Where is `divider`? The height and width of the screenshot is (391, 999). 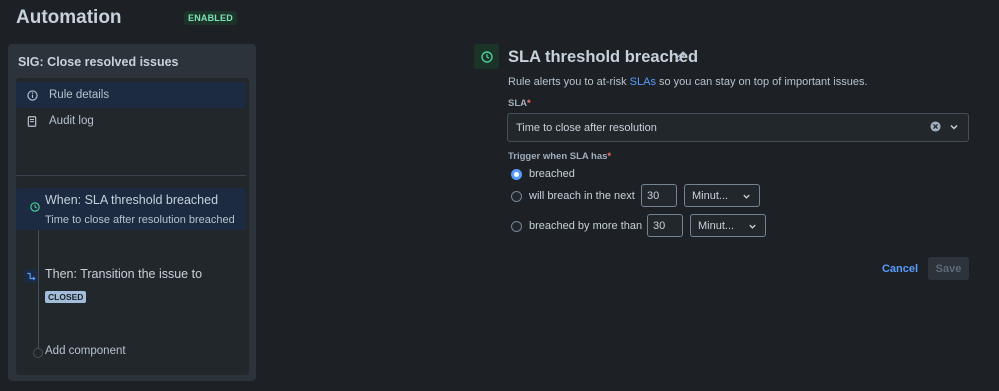
divider is located at coordinates (131, 175).